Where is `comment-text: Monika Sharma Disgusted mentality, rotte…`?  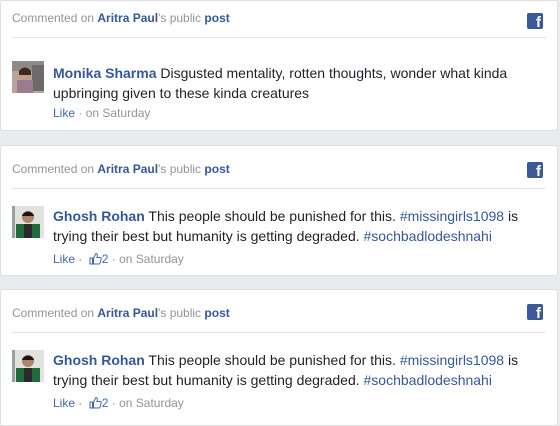
comment-text: Monika Sharma Disgusted mentality, rotte… is located at coordinates (293, 83).